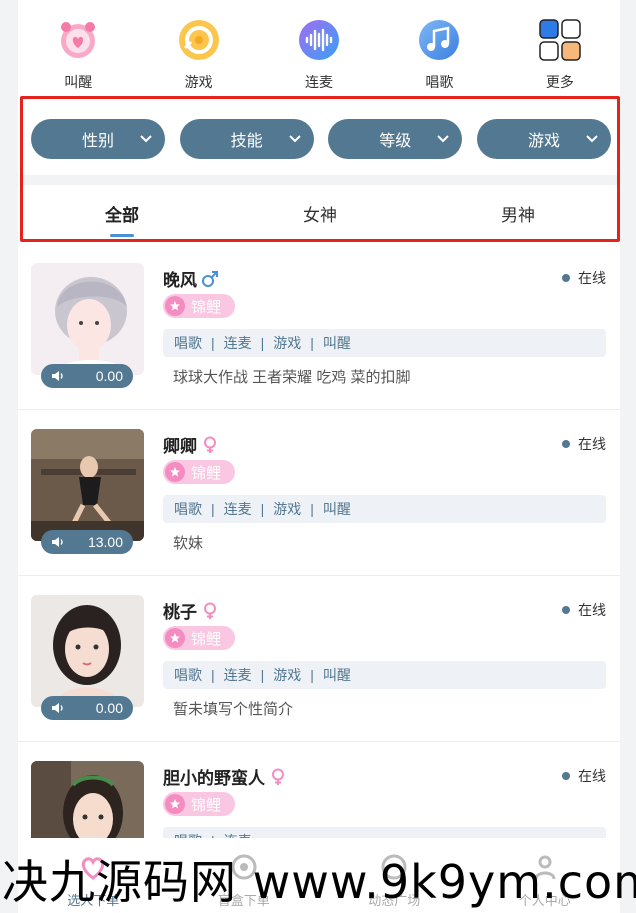  What do you see at coordinates (198, 82) in the screenshot?
I see `category-label: 游戏` at bounding box center [198, 82].